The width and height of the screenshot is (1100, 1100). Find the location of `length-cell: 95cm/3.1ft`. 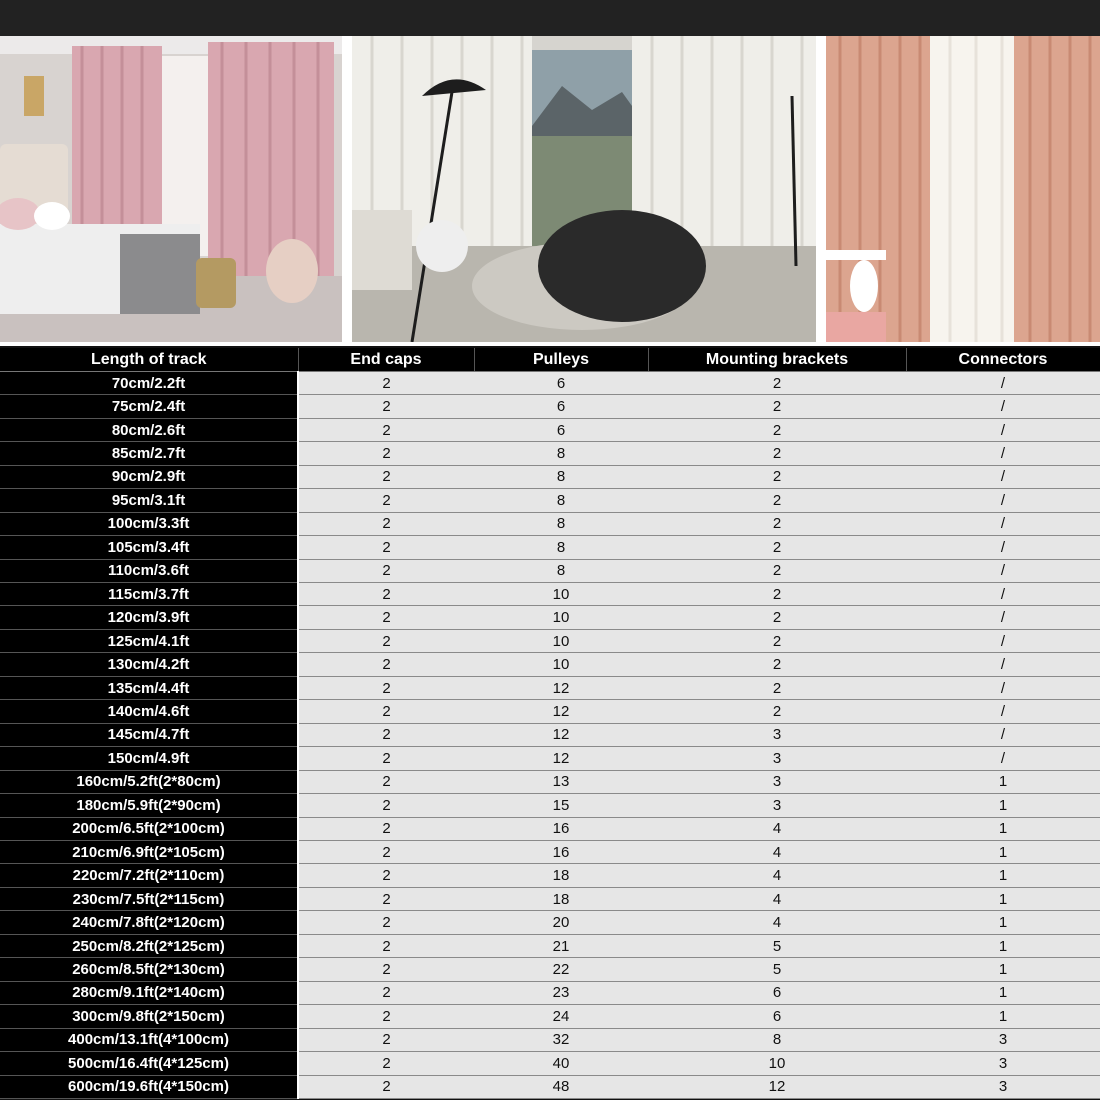

length-cell: 95cm/3.1ft is located at coordinates (149, 500).